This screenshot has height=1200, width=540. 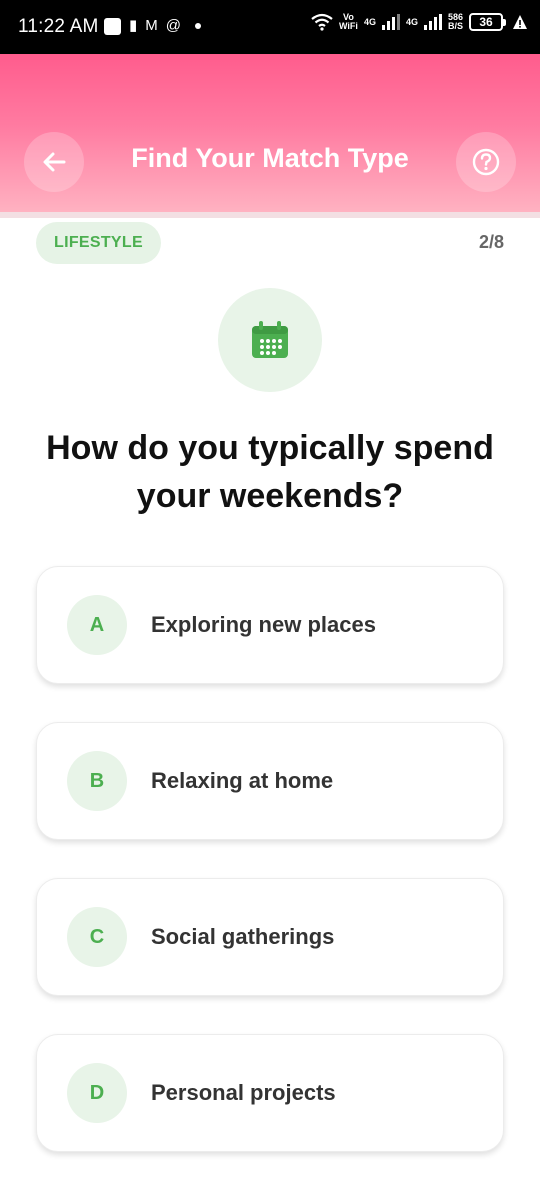 What do you see at coordinates (243, 936) in the screenshot?
I see `option-label: Social gatherings` at bounding box center [243, 936].